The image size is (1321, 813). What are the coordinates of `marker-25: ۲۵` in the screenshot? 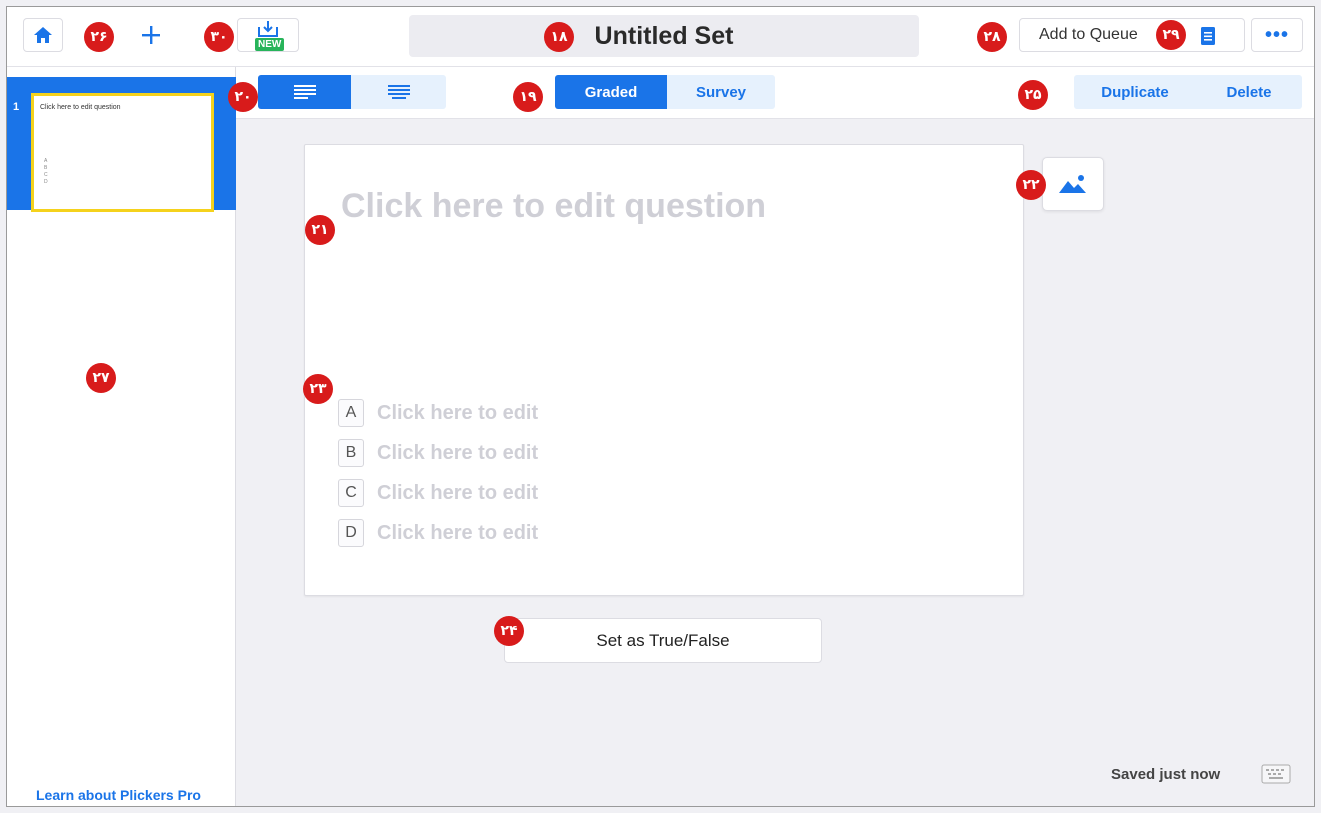 It's located at (1033, 95).